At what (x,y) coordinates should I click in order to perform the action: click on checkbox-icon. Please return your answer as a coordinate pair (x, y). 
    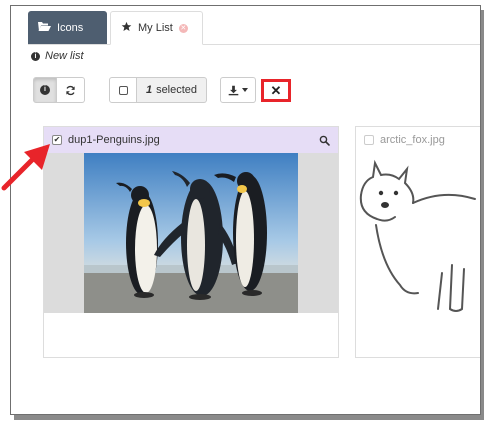
    Looking at the image, I should click on (123, 90).